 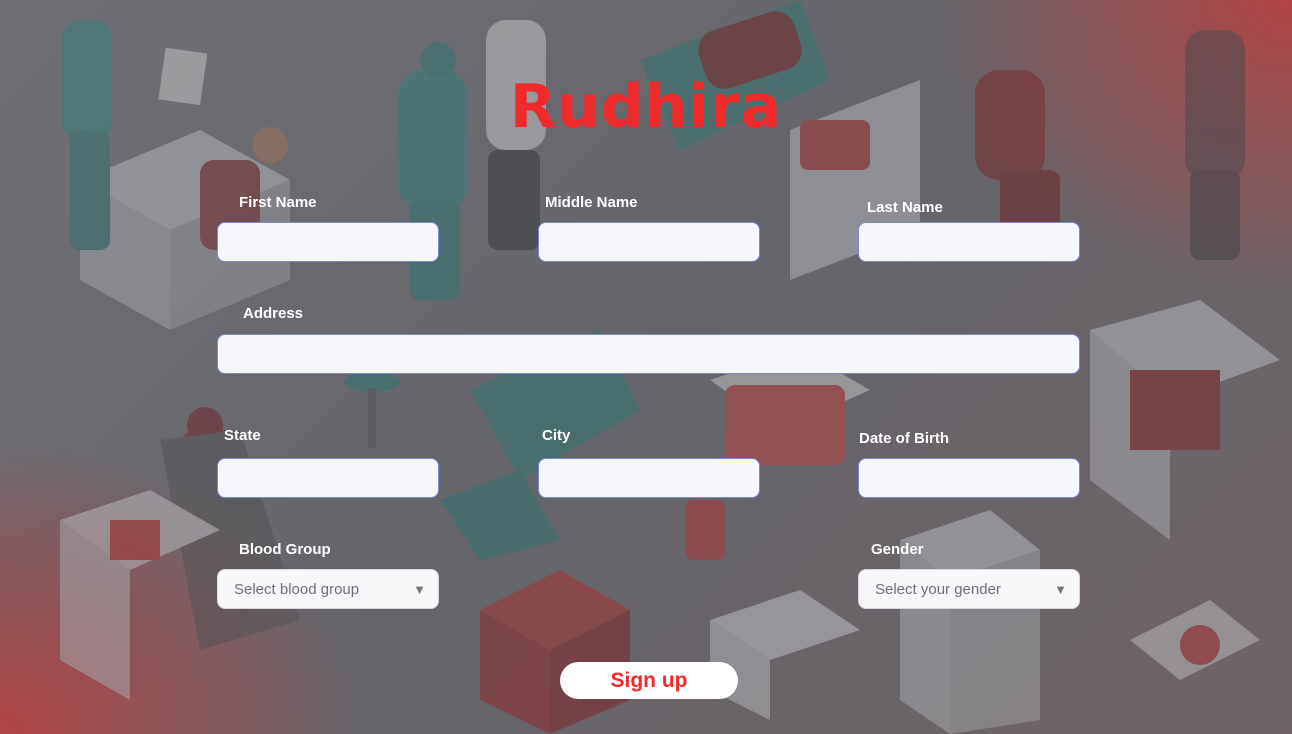 What do you see at coordinates (278, 202) in the screenshot?
I see `first-name-label: First Name` at bounding box center [278, 202].